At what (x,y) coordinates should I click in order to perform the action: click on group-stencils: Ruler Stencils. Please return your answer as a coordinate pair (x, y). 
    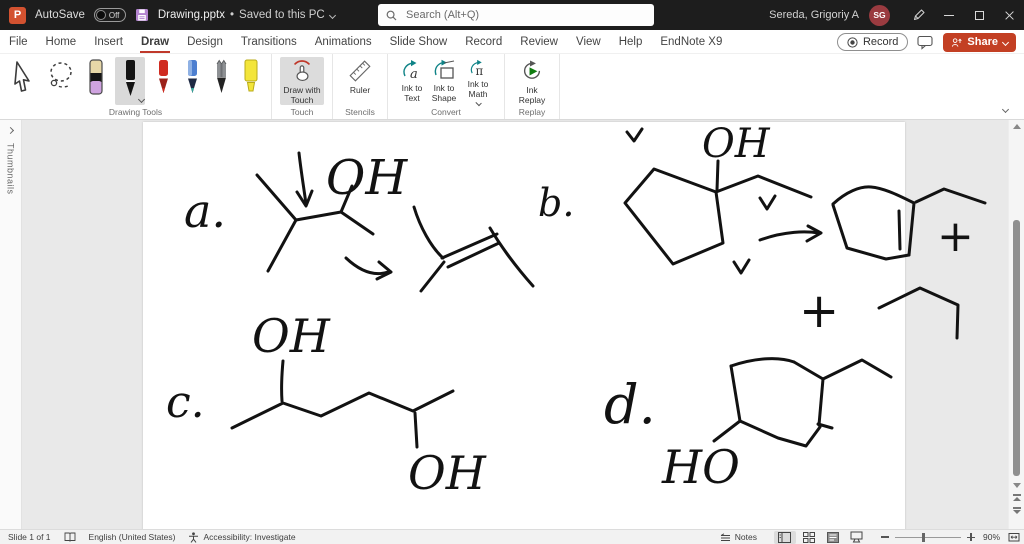
    Looking at the image, I should click on (360, 86).